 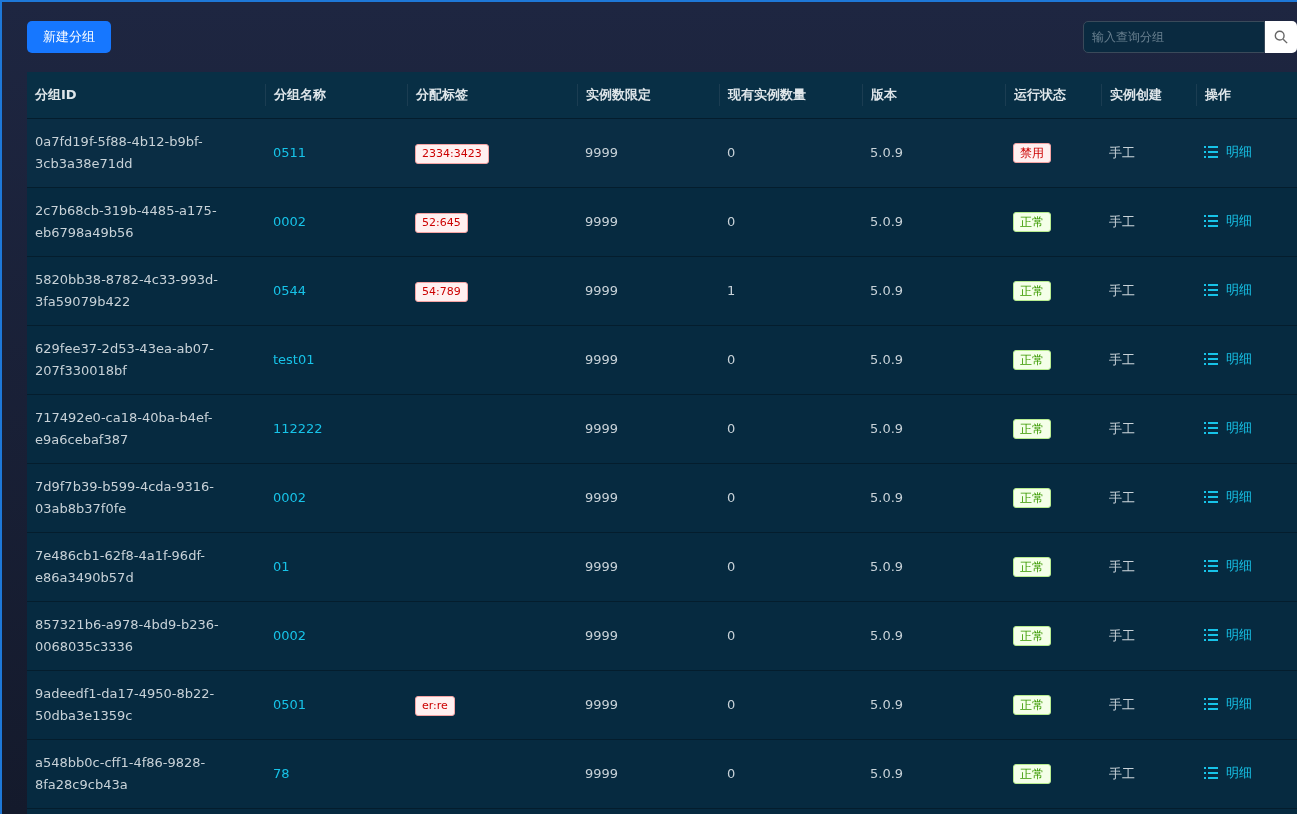 I want to click on new-group-button: 新建分组, so click(x=69, y=37).